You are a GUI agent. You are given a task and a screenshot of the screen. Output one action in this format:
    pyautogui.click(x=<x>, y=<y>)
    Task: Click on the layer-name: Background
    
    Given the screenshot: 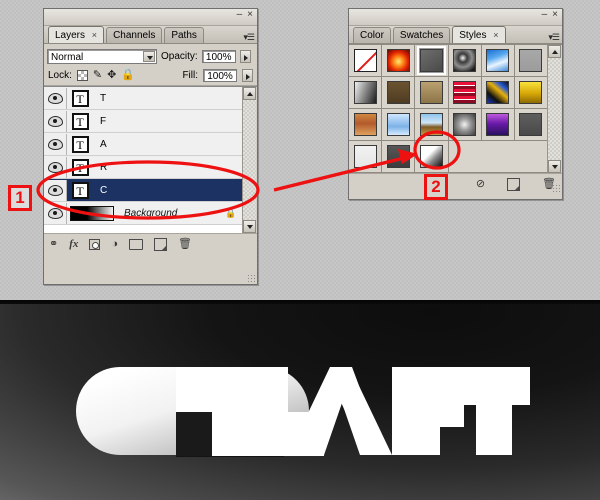 What is the action you would take?
    pyautogui.click(x=171, y=213)
    